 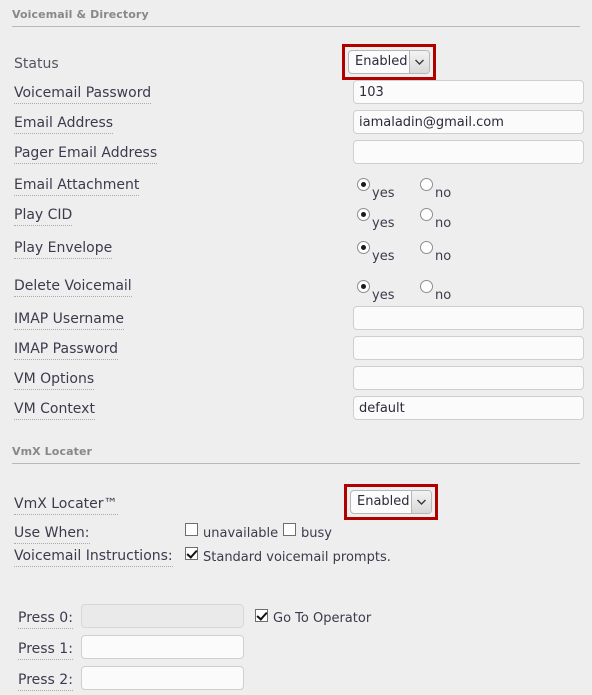 I want to click on play-cid-radio-no-label: no, so click(x=443, y=223).